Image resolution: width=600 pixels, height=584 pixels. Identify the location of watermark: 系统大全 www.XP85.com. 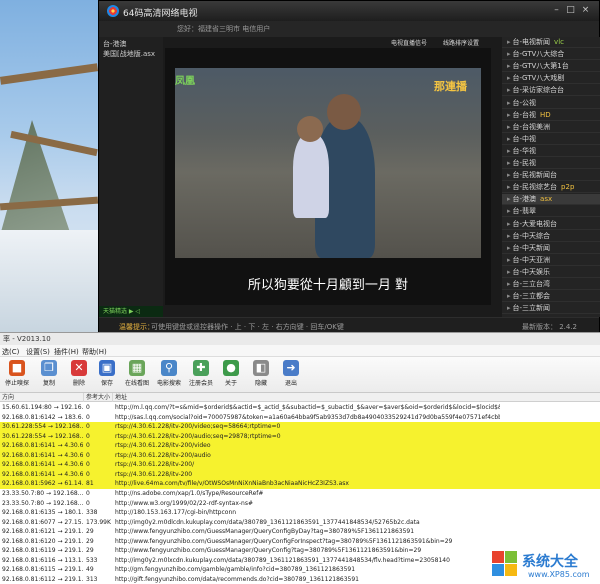
(544, 565).